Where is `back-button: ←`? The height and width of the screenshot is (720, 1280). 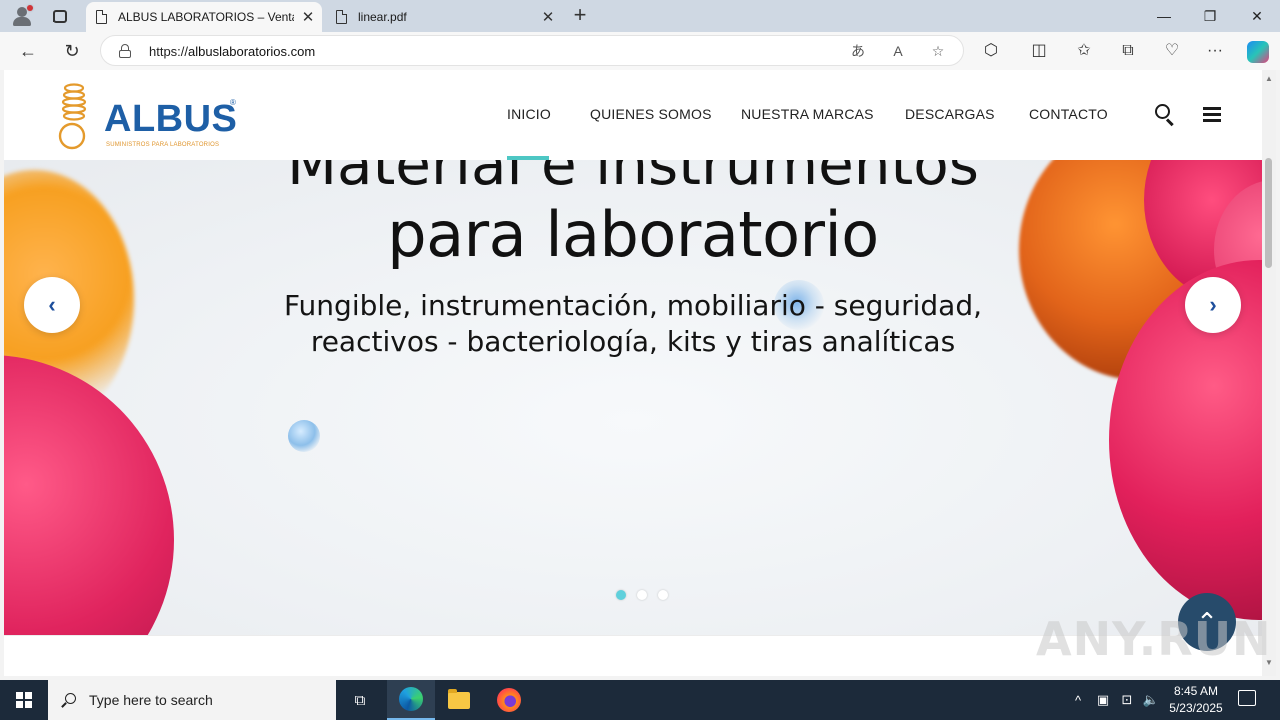 back-button: ← is located at coordinates (28, 51).